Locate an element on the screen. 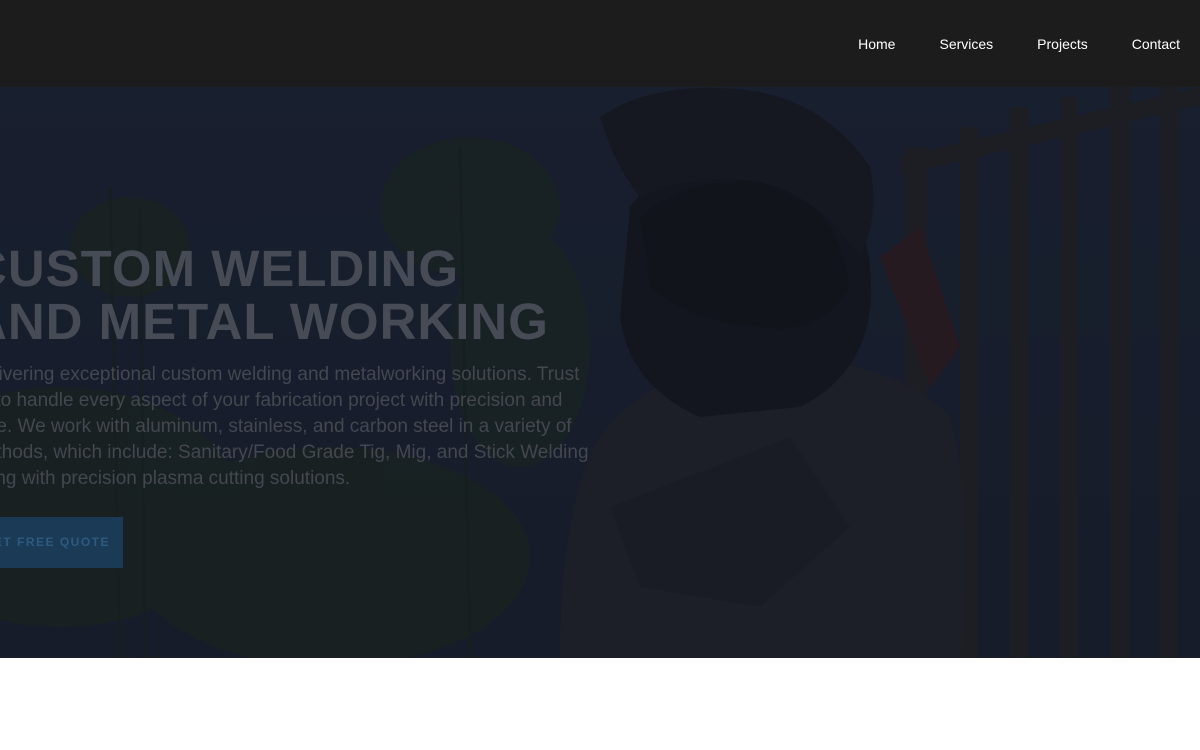 This screenshot has width=1200, height=750. hero-title-line-2: AND METAL WORKING is located at coordinates (274, 321).